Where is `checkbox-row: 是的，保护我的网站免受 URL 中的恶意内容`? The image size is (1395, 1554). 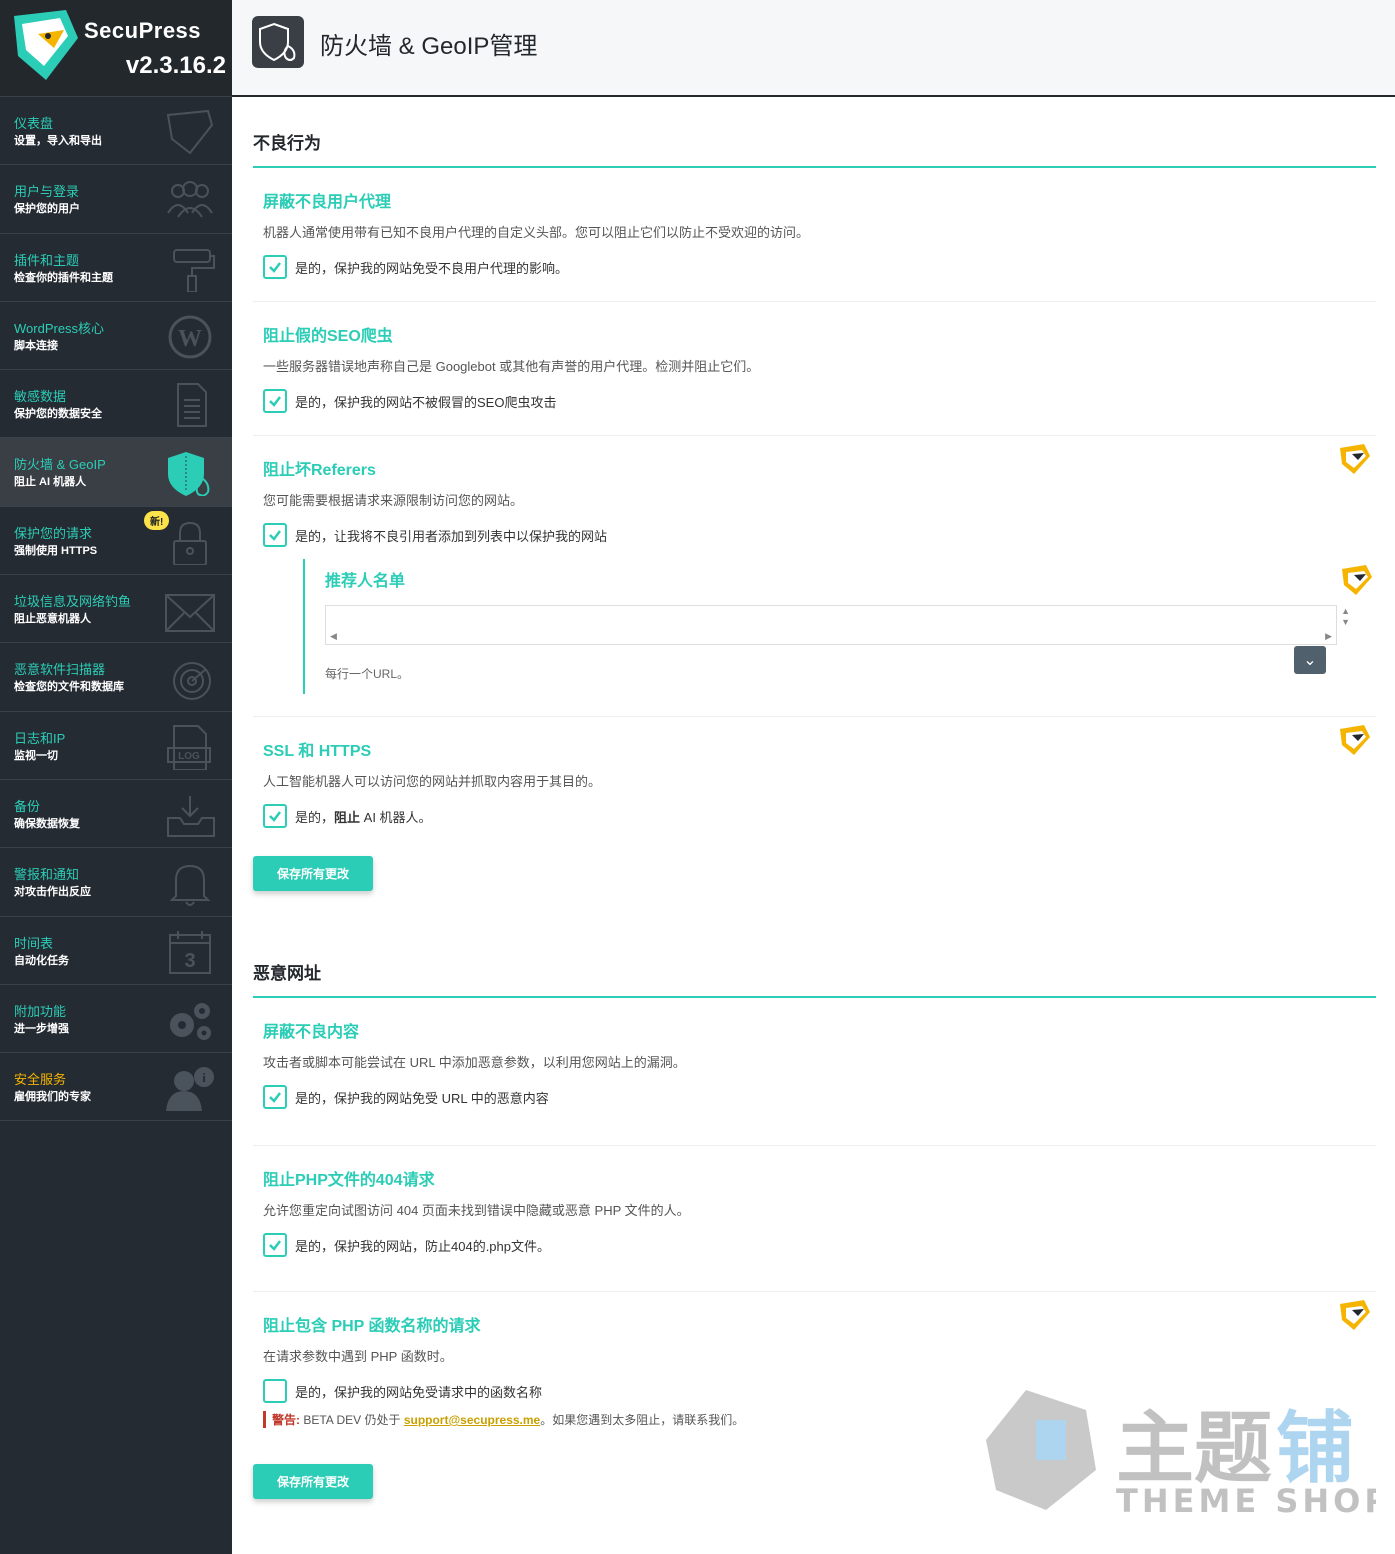
checkbox-row: 是的，保护我的网站免受 URL 中的恶意内容 is located at coordinates (814, 1097).